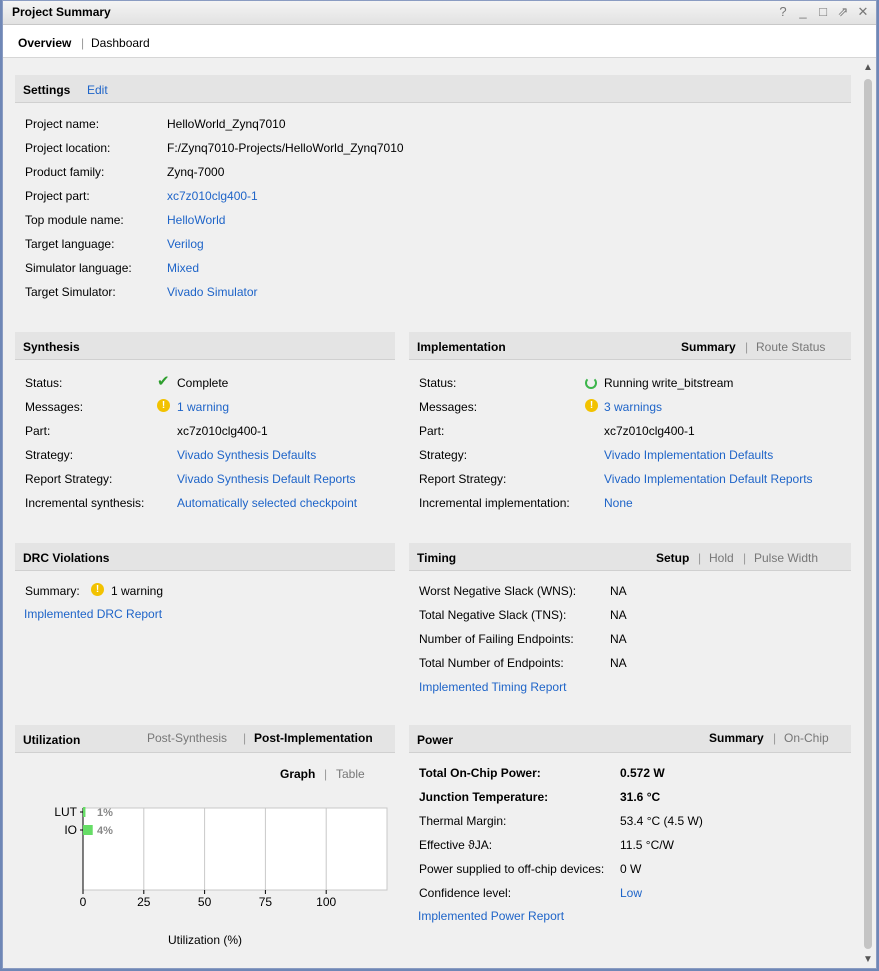 This screenshot has height=971, width=879. What do you see at coordinates (97, 90) in the screenshot?
I see `settings-edit-link: Edit` at bounding box center [97, 90].